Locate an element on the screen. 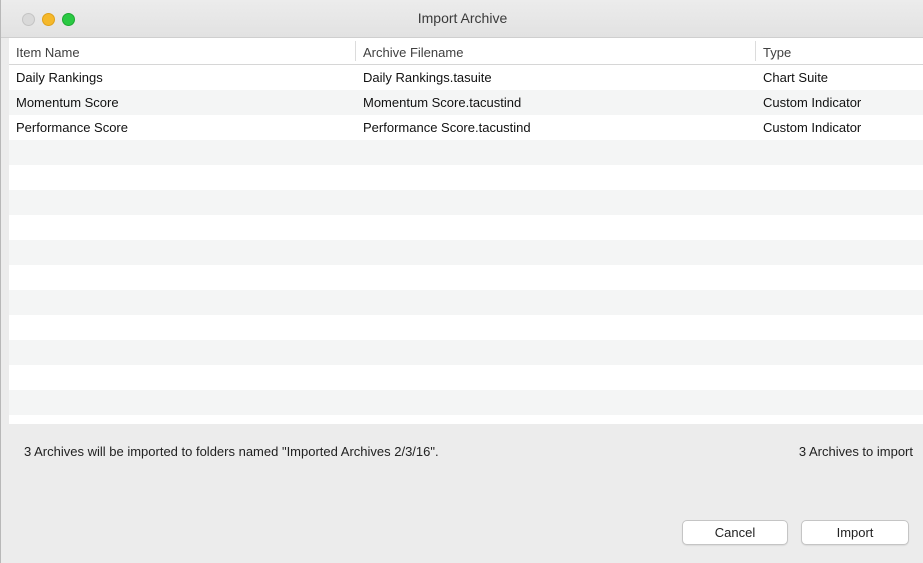 Image resolution: width=923 pixels, height=563 pixels. title-bar: Import Archive is located at coordinates (462, 19).